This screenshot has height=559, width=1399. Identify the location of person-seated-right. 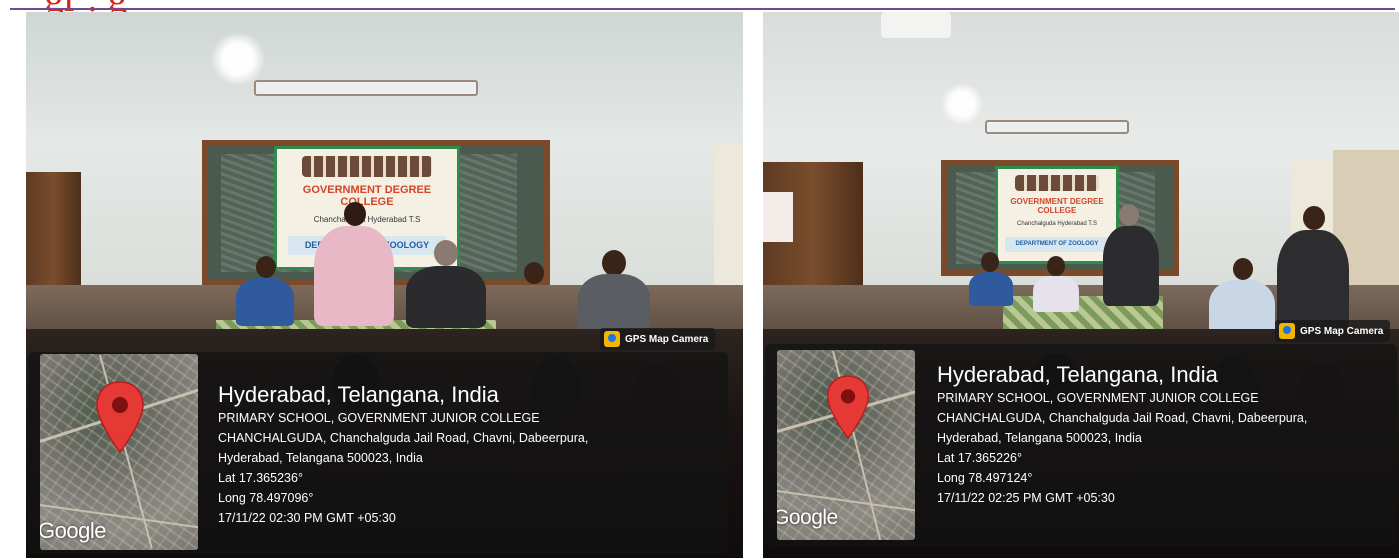
(614, 304).